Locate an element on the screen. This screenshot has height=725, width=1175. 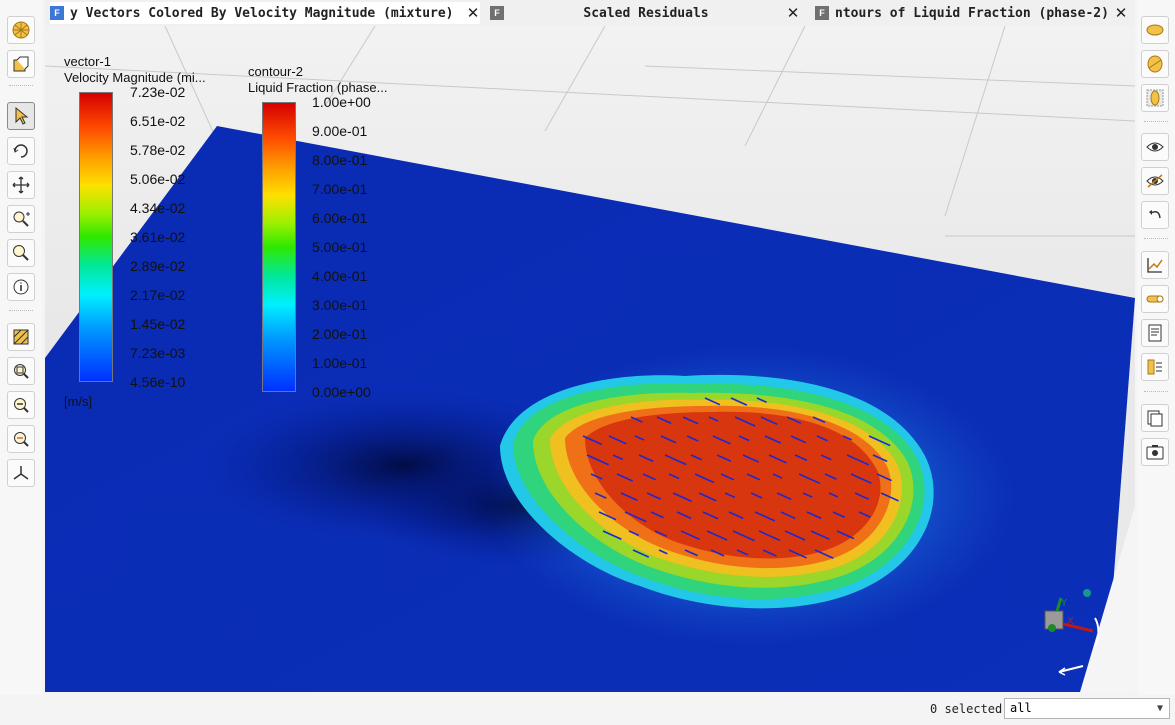
compare-icon is located at coordinates (1155, 367).